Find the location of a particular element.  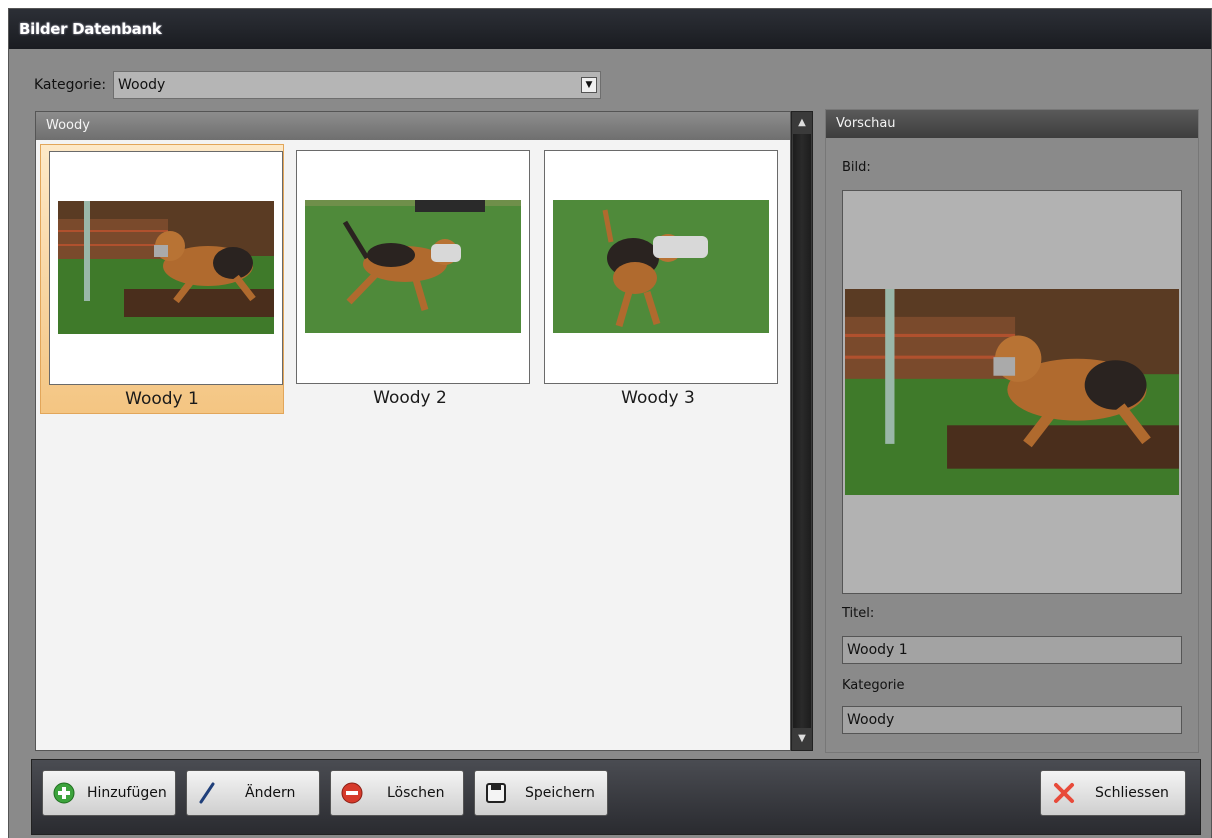

image-label: Bild: is located at coordinates (856, 167).